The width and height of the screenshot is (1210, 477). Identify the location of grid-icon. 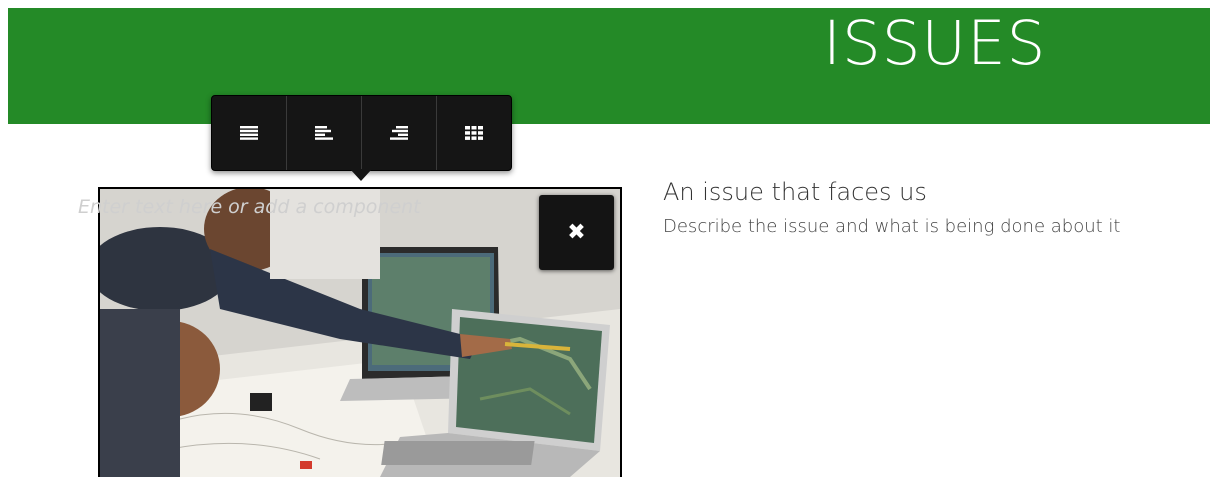
(474, 133).